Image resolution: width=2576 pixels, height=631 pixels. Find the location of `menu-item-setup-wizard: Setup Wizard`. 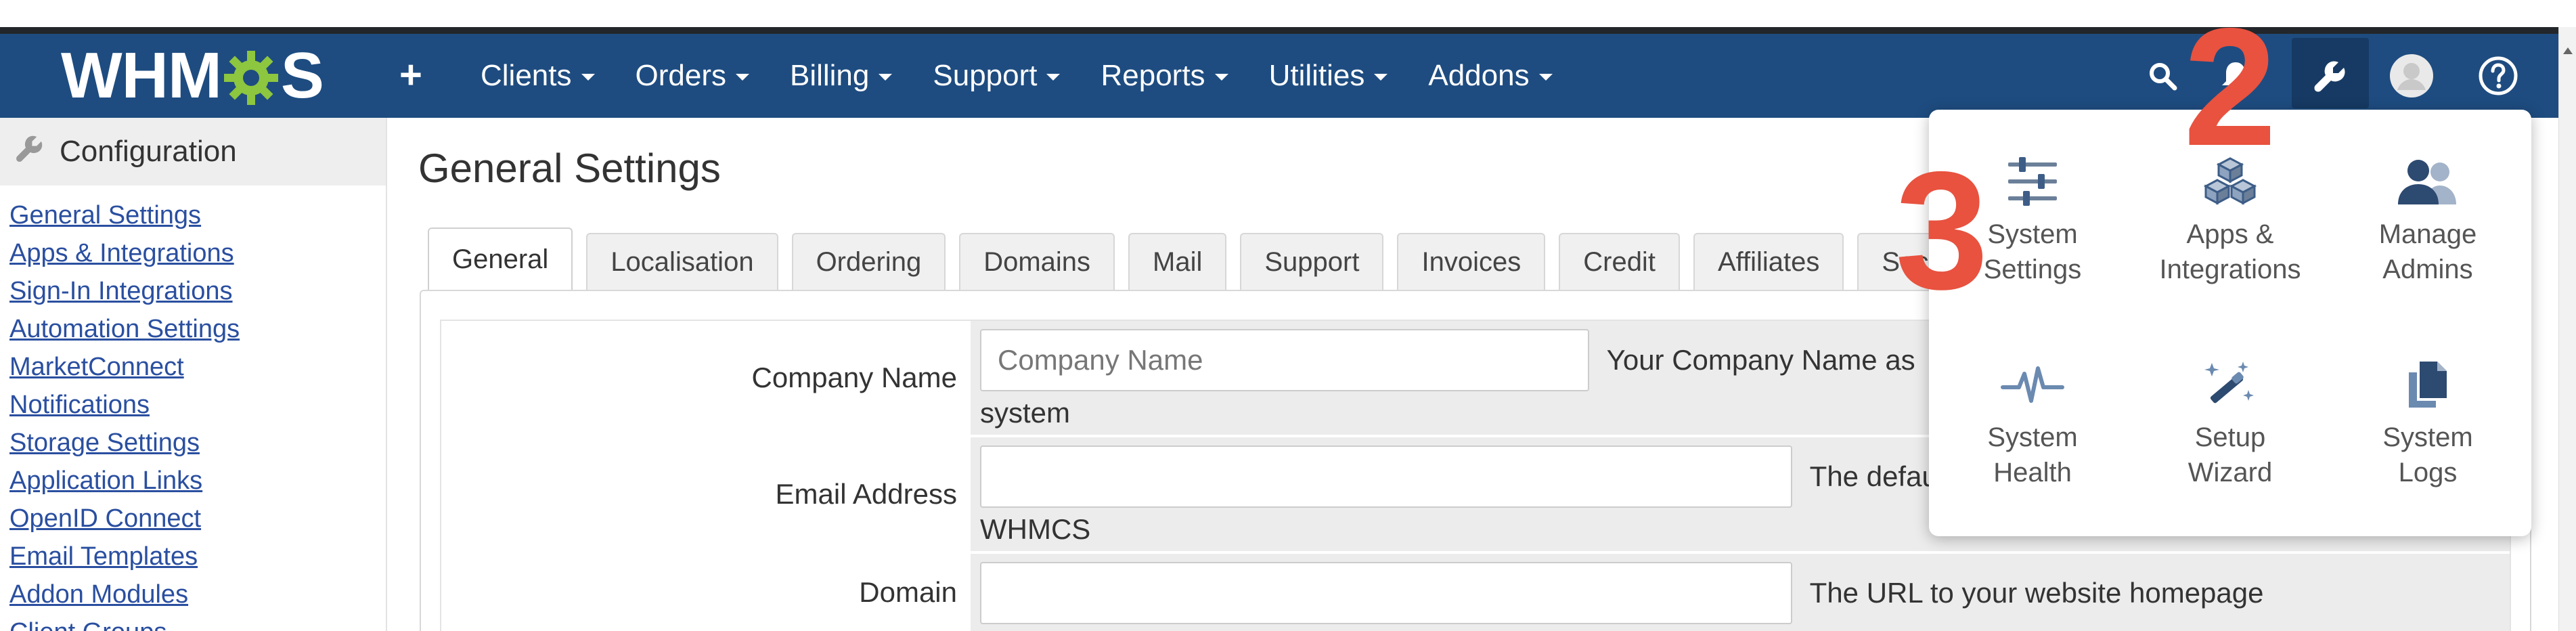

menu-item-setup-wizard: Setup Wizard is located at coordinates (2230, 418).